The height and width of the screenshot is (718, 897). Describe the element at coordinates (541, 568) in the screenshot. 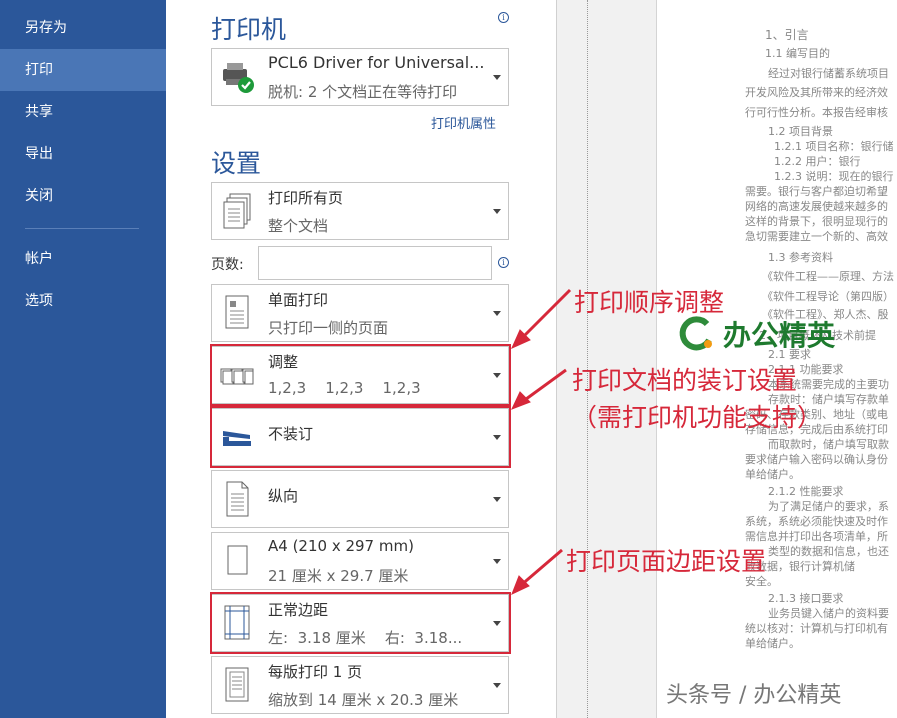

I see `arrow-margins` at that location.